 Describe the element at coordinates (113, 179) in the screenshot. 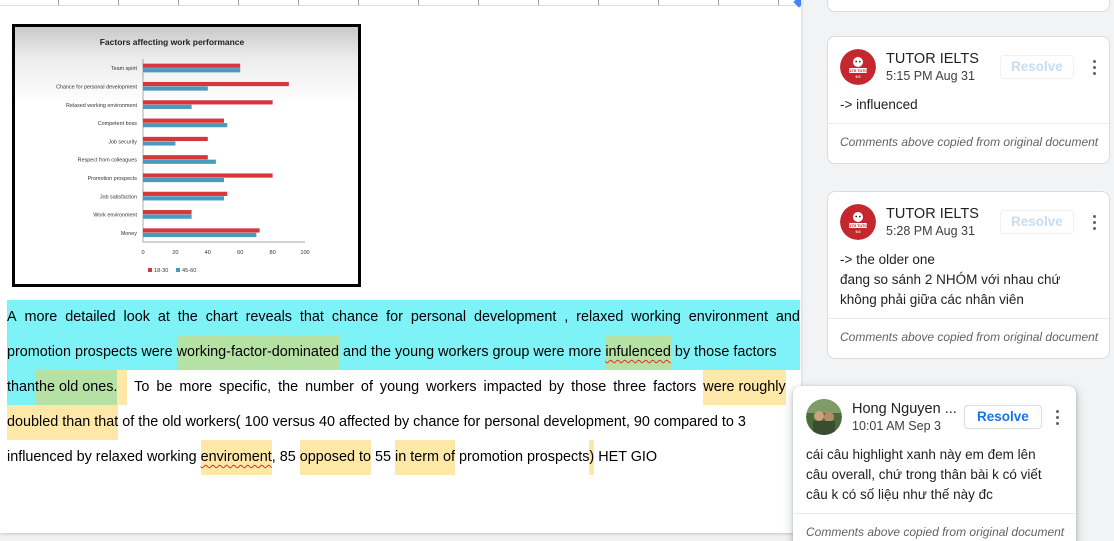

I see `category-label: Promotion prospects` at that location.